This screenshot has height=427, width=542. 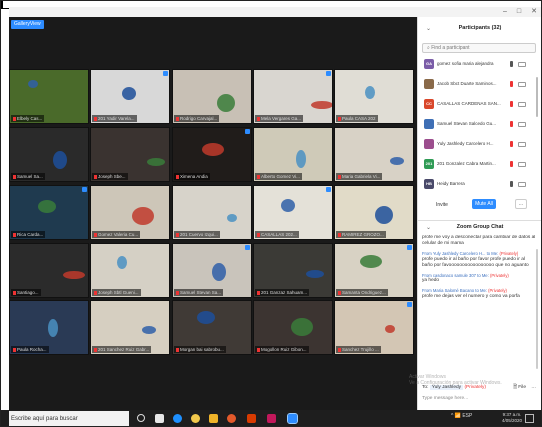 What do you see at coordinates (212, 154) in the screenshot?
I see `video-tile: Ximena Andia` at bounding box center [212, 154].